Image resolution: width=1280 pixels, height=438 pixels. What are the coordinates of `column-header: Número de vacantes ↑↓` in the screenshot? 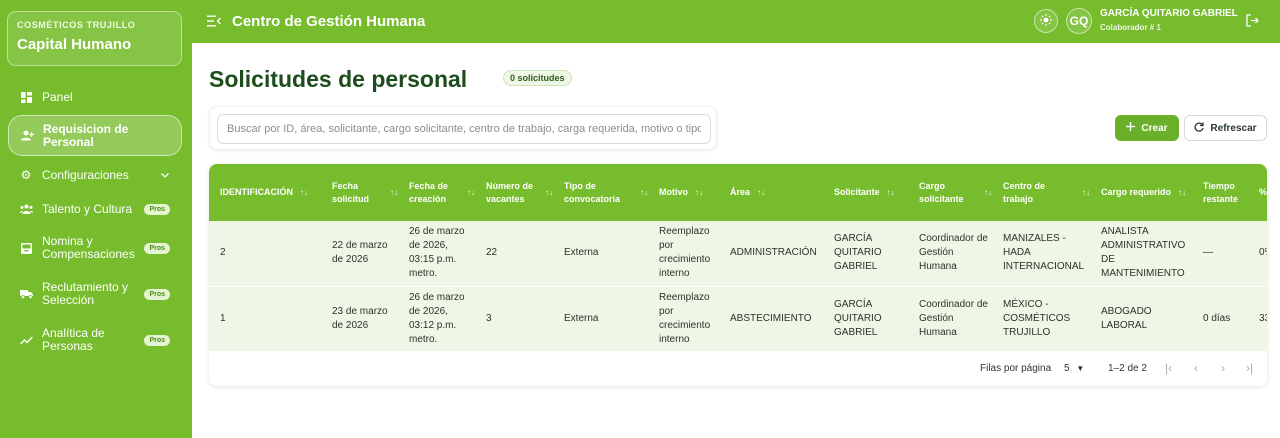 It's located at (514, 192).